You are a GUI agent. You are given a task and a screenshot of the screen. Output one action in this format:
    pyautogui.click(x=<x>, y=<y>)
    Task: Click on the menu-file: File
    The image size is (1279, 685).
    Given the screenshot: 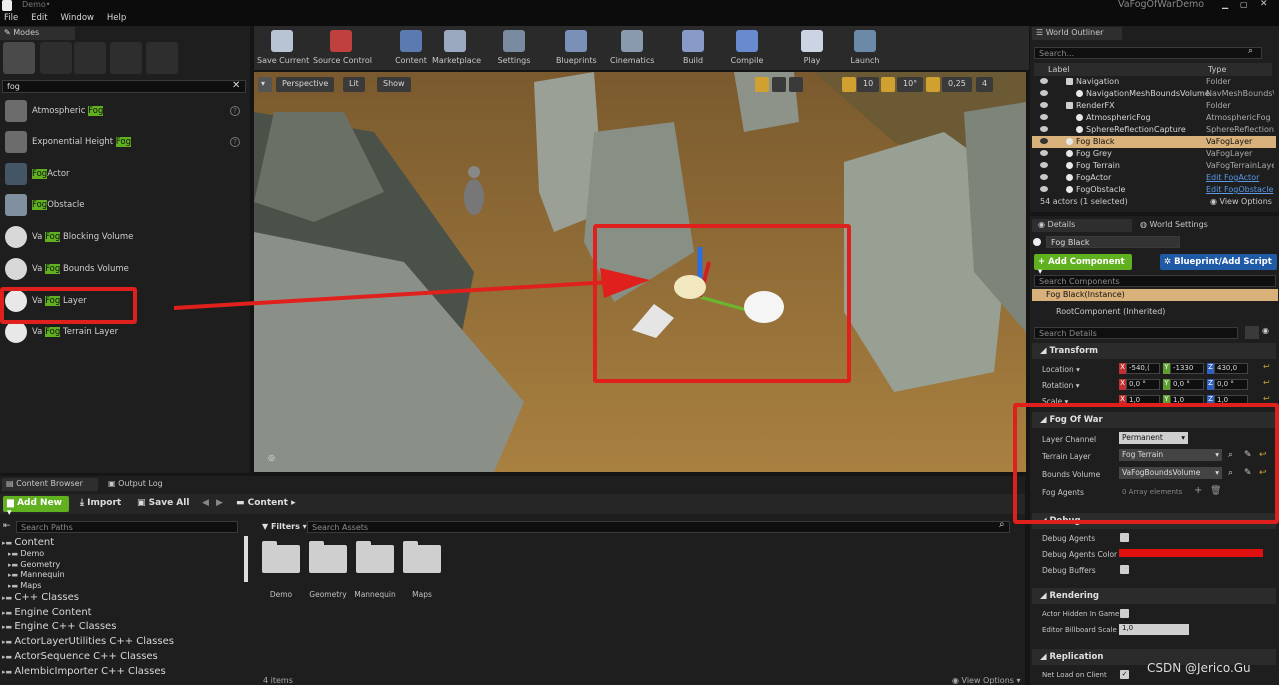 What is the action you would take?
    pyautogui.click(x=11, y=18)
    